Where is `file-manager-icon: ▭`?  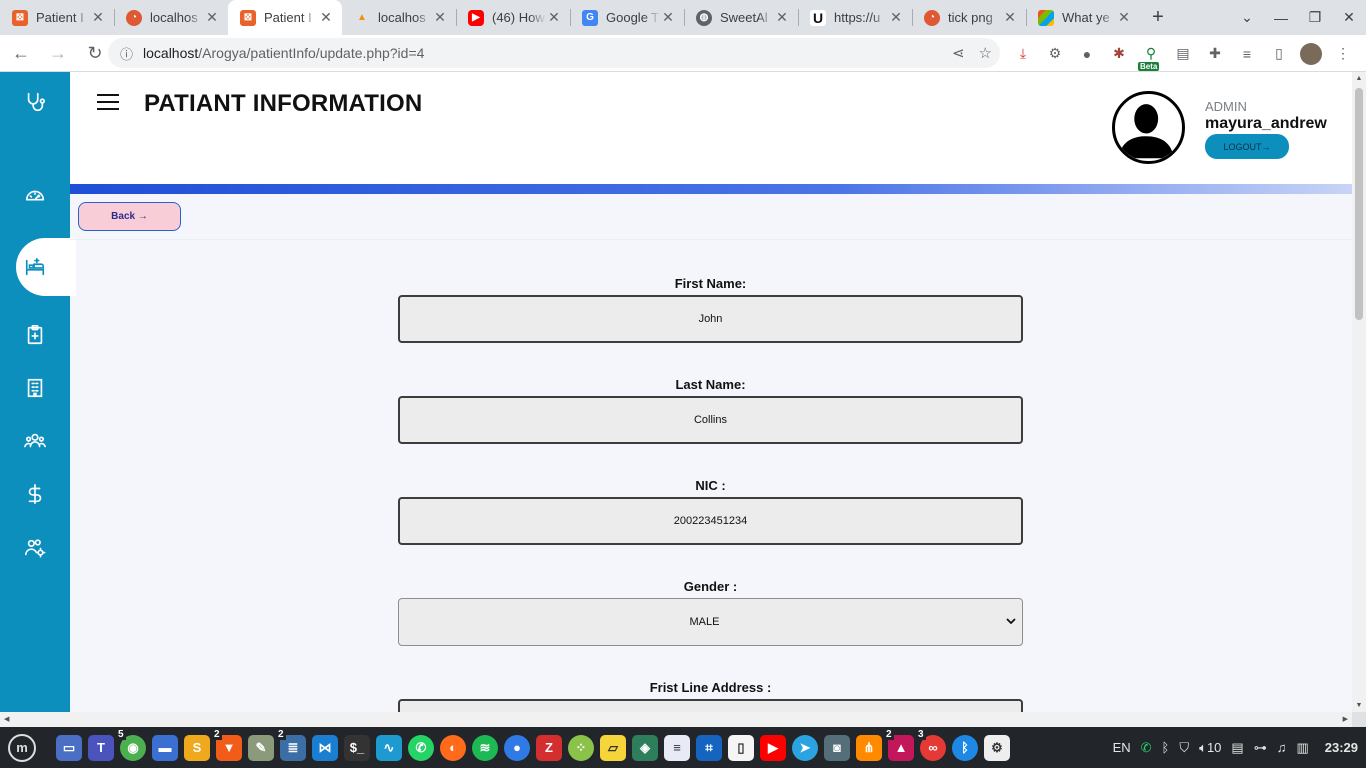 file-manager-icon: ▭ is located at coordinates (69, 747).